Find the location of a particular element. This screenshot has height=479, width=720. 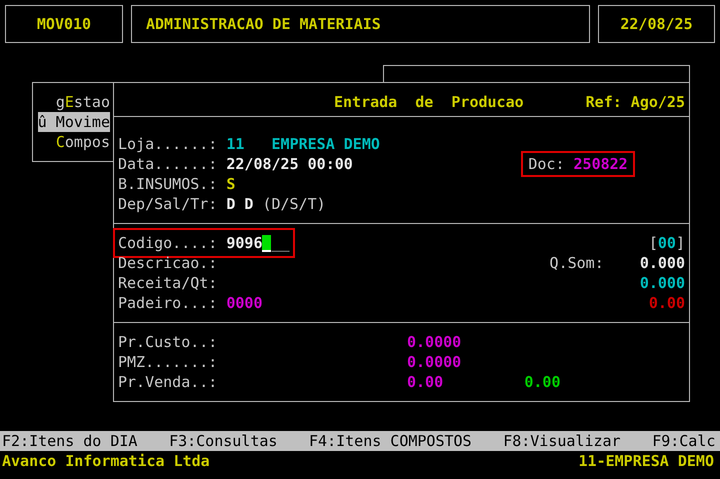

field-hint: (D/S/T) is located at coordinates (294, 204).